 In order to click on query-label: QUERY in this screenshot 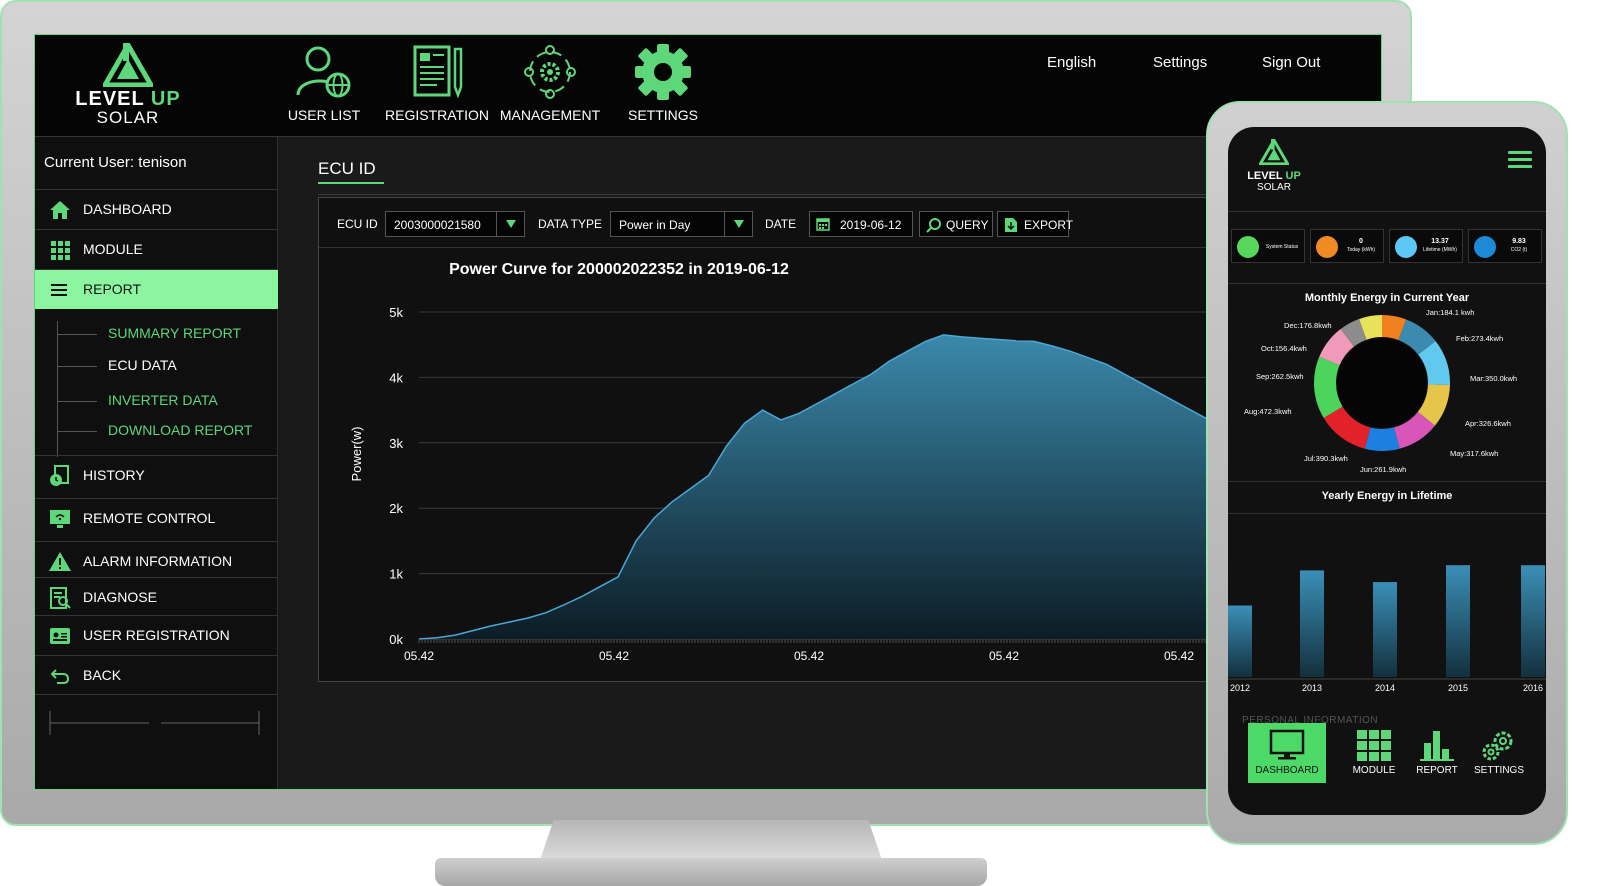, I will do `click(967, 225)`.